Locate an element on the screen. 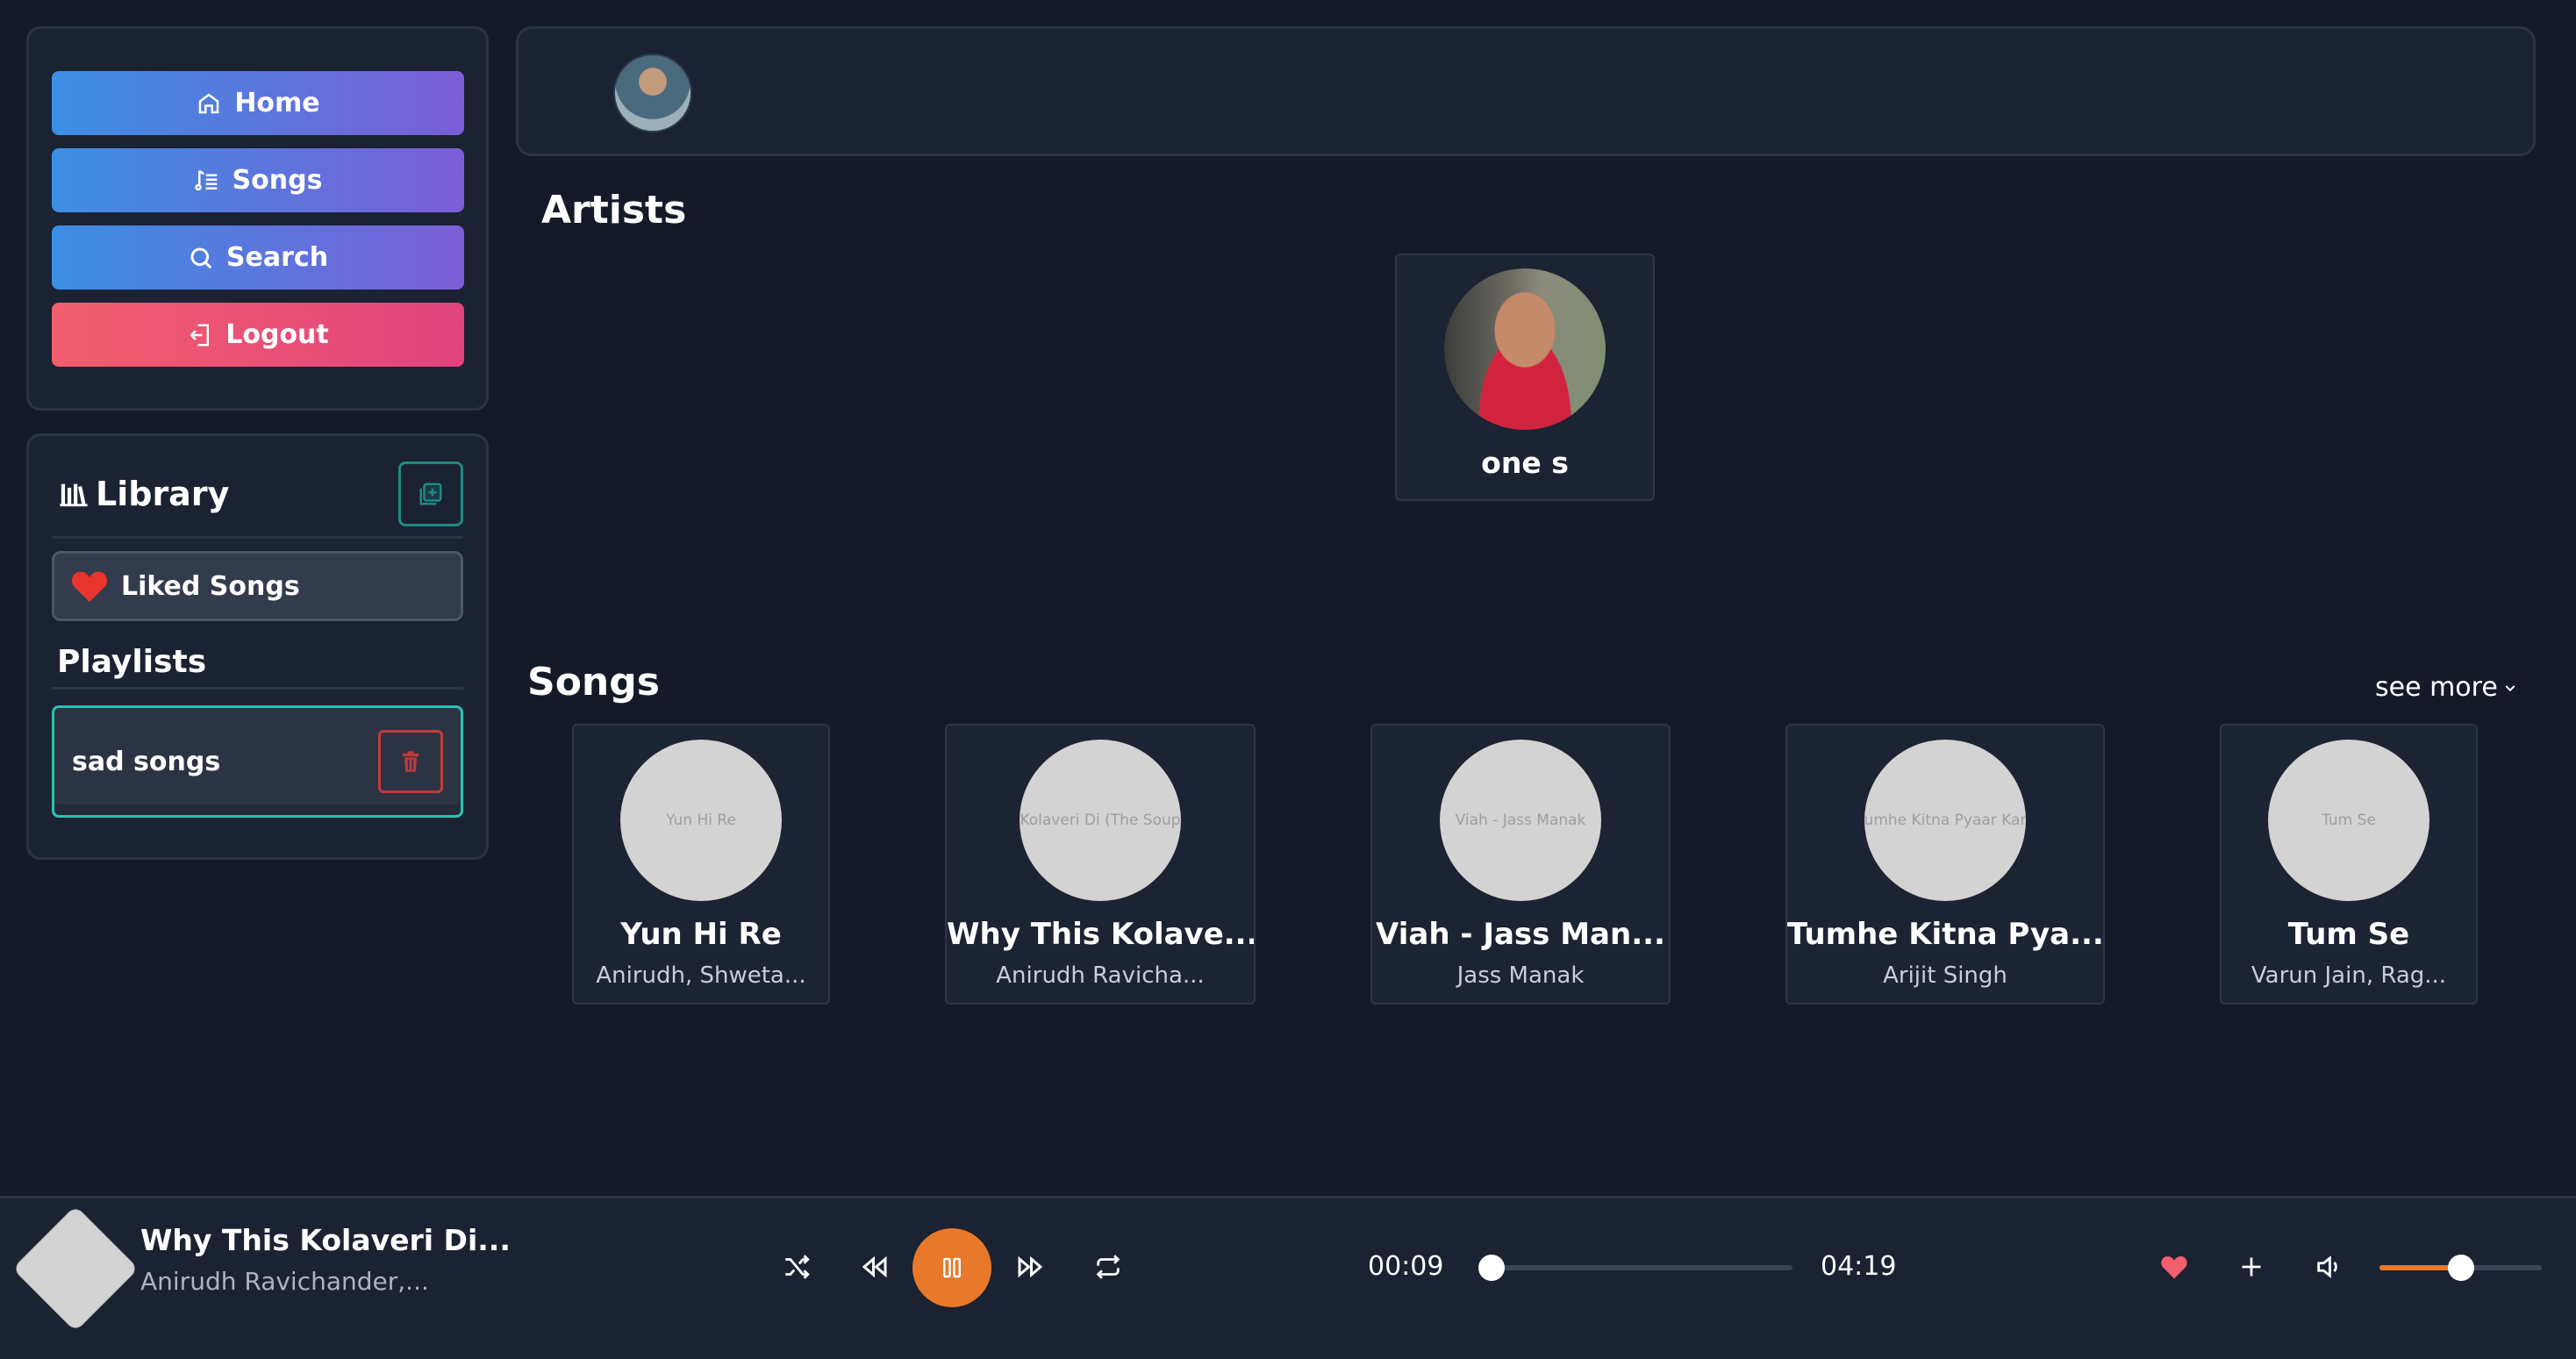  now-playing-cover is located at coordinates (75, 1268).